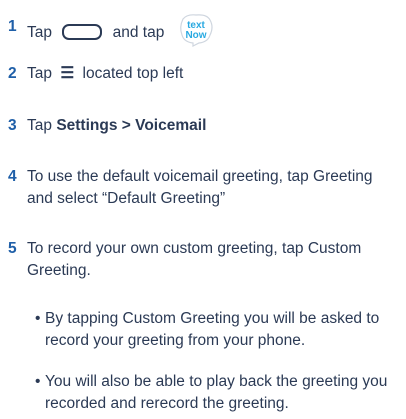 The width and height of the screenshot is (406, 419). Describe the element at coordinates (12, 26) in the screenshot. I see `step-number: 1` at that location.